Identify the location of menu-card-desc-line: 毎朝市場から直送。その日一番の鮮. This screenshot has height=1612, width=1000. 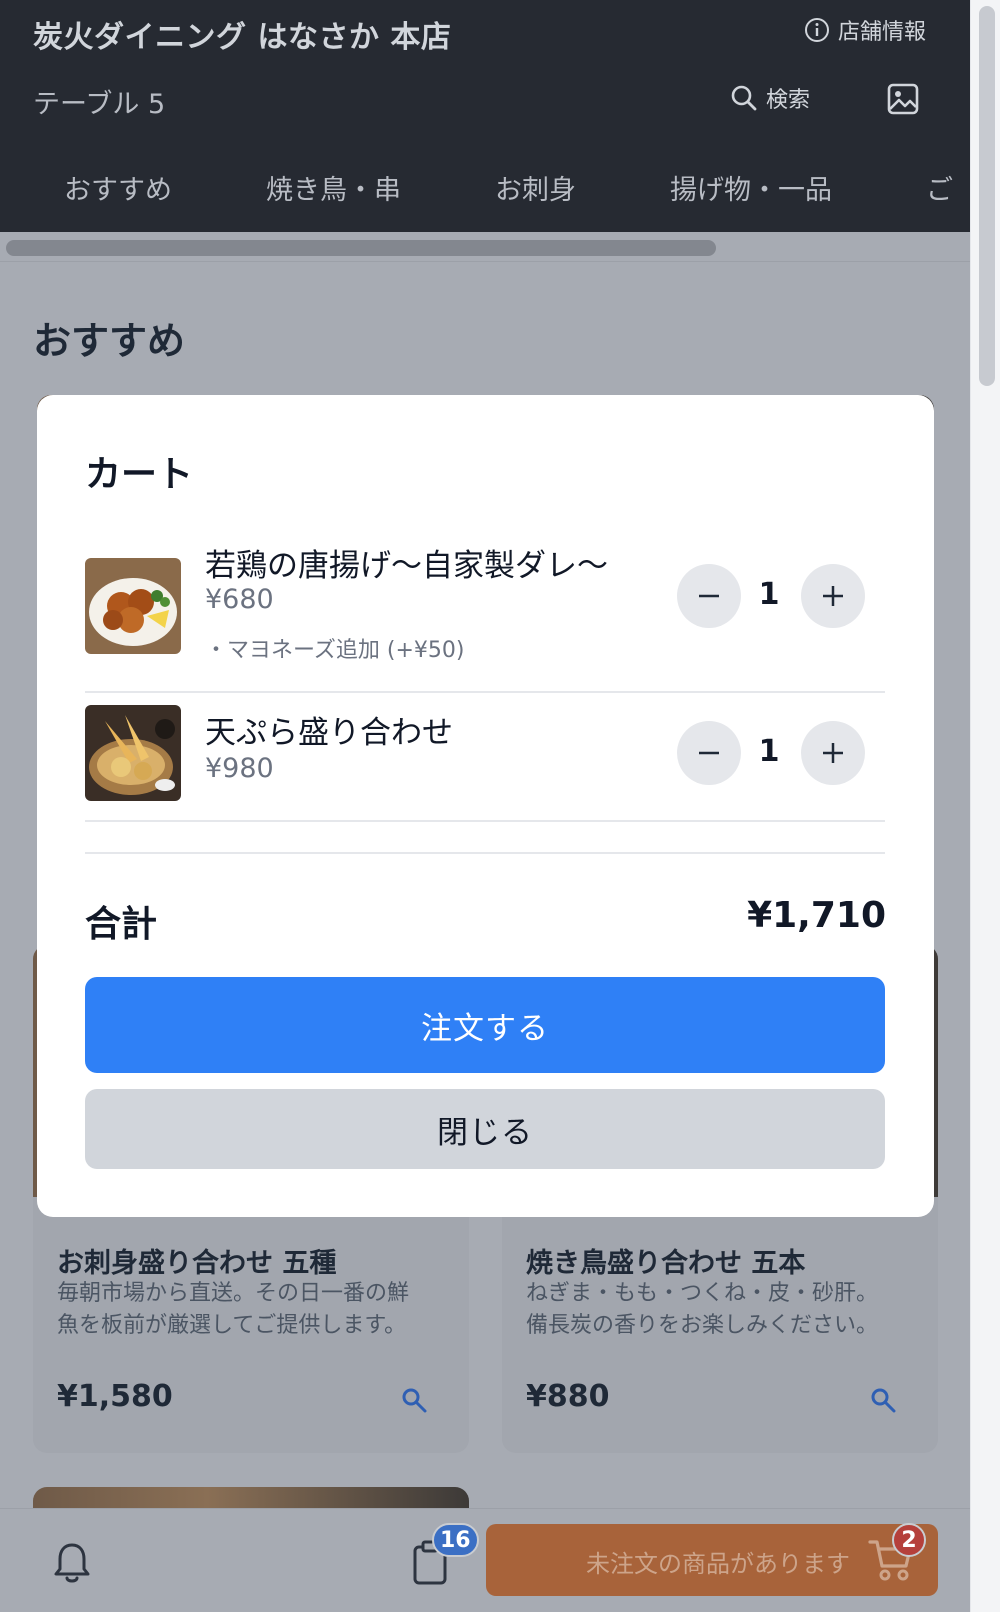
(233, 1293).